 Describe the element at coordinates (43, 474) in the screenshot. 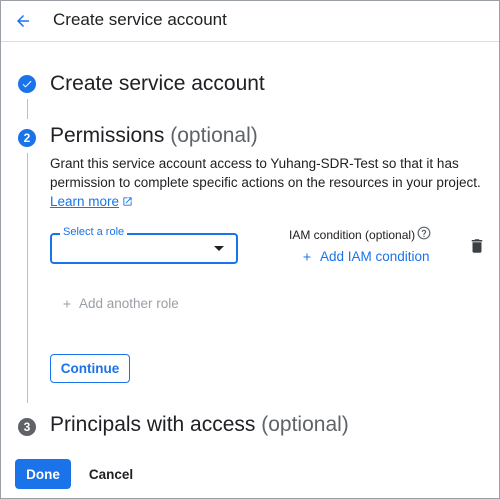

I see `done-button: Done` at that location.